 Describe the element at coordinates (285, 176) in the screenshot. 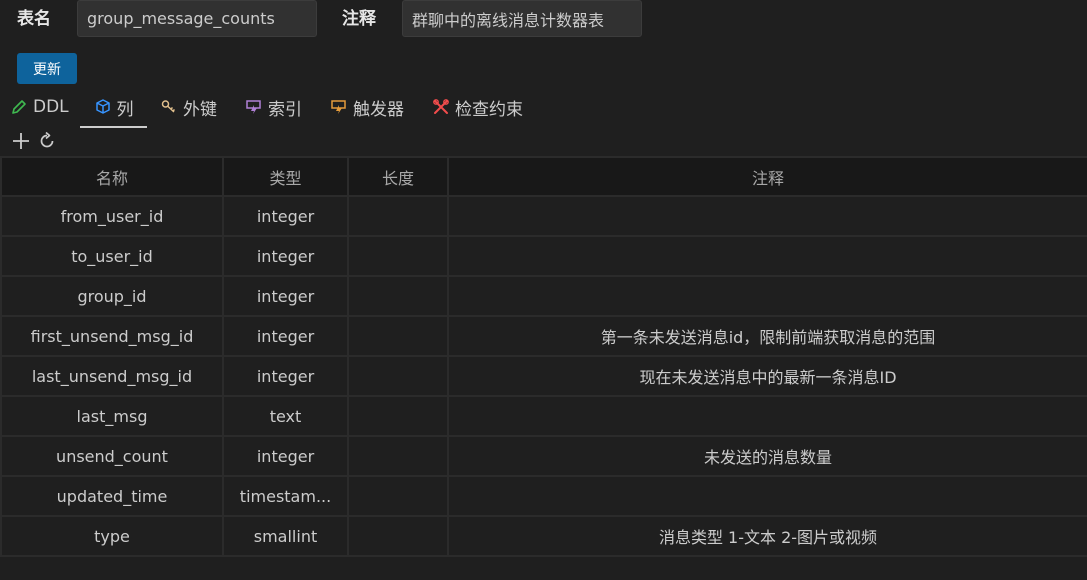

I see `header-type: 类型` at that location.